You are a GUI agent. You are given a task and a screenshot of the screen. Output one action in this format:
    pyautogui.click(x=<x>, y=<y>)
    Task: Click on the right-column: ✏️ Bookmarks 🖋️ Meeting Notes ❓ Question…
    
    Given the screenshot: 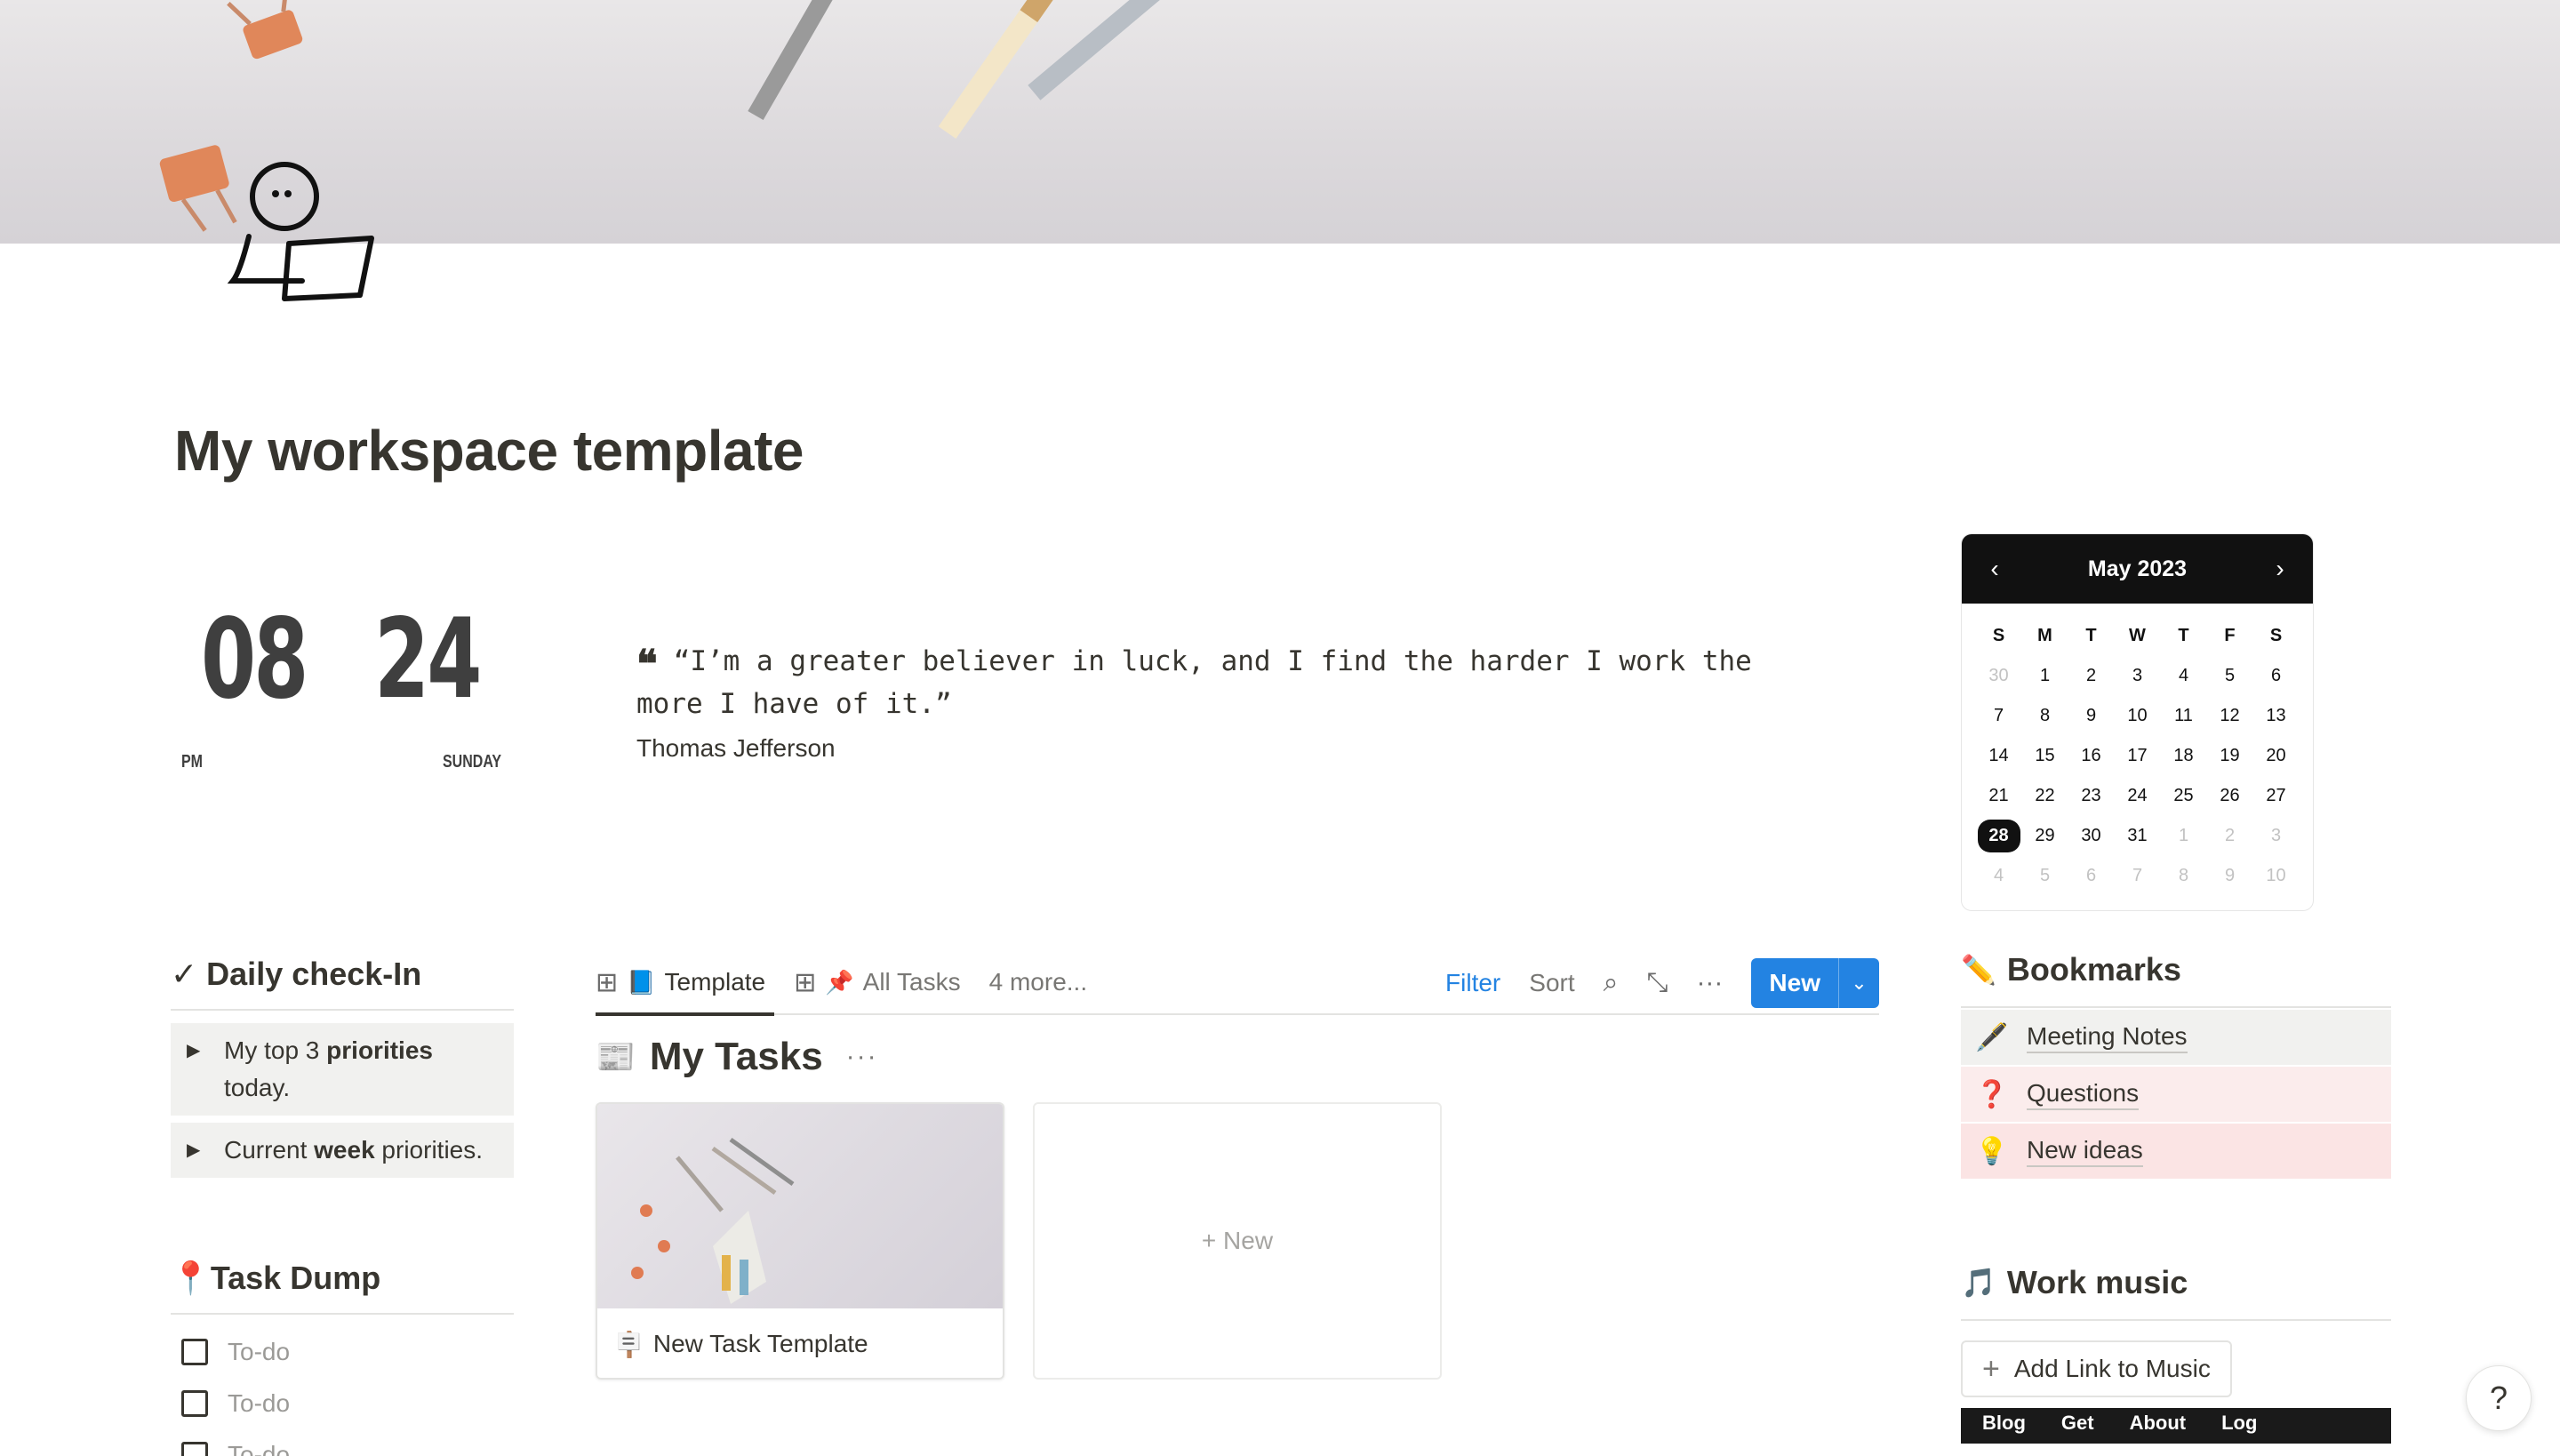 What is the action you would take?
    pyautogui.click(x=2176, y=1197)
    